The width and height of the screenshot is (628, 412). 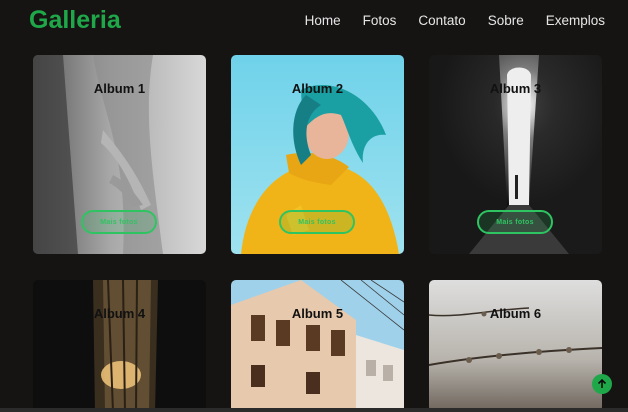 I want to click on nav-contato: Contato, so click(x=441, y=20).